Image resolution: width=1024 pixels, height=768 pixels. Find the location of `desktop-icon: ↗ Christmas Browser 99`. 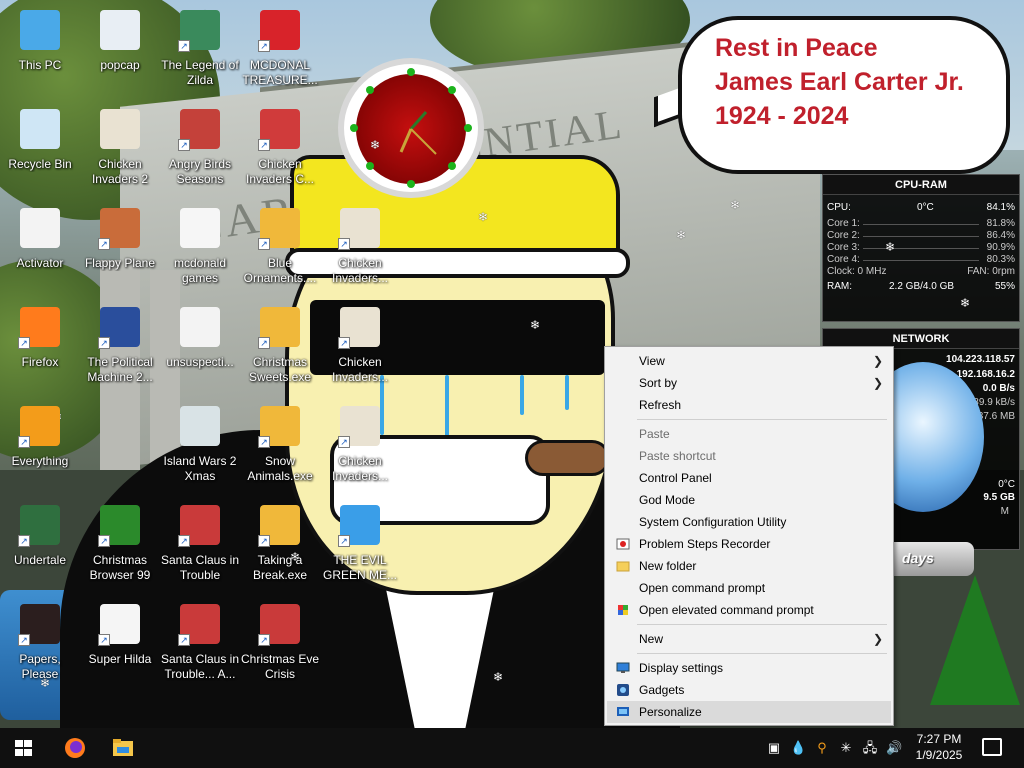

desktop-icon: ↗ Christmas Browser 99 is located at coordinates (120, 547).